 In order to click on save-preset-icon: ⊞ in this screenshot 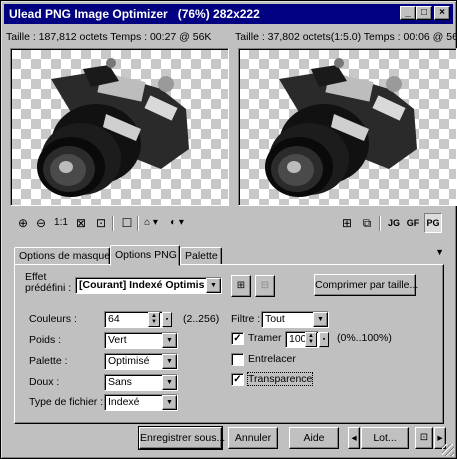, I will do `click(241, 286)`.